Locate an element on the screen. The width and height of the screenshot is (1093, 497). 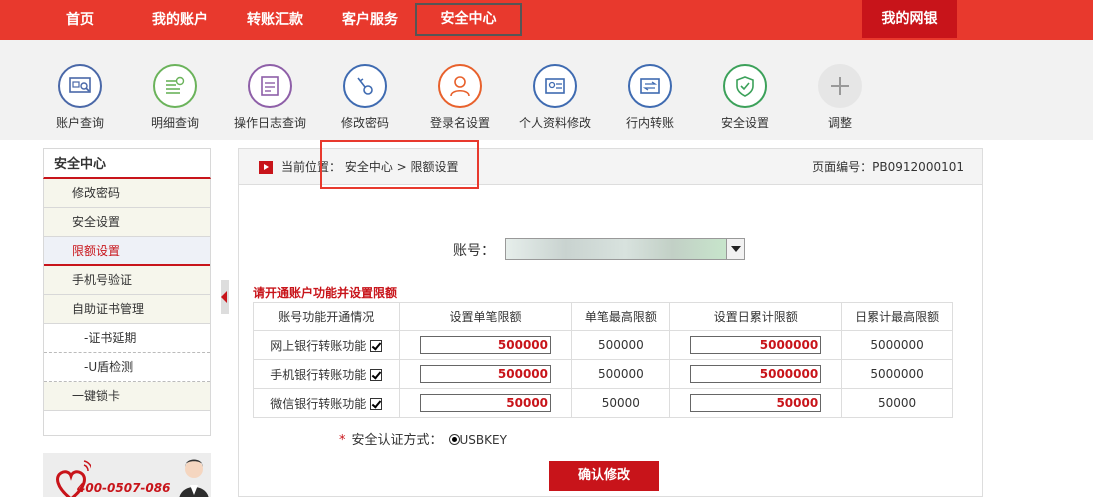
nav-home: 首页 is located at coordinates (80, 20).